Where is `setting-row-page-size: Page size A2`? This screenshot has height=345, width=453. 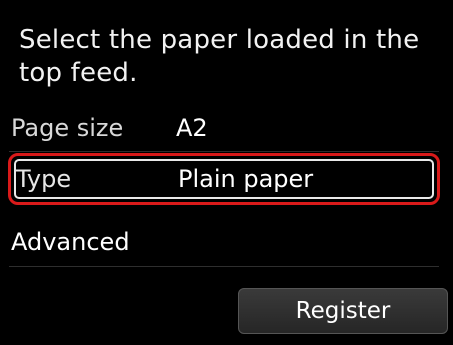
setting-row-page-size: Page size A2 is located at coordinates (224, 128).